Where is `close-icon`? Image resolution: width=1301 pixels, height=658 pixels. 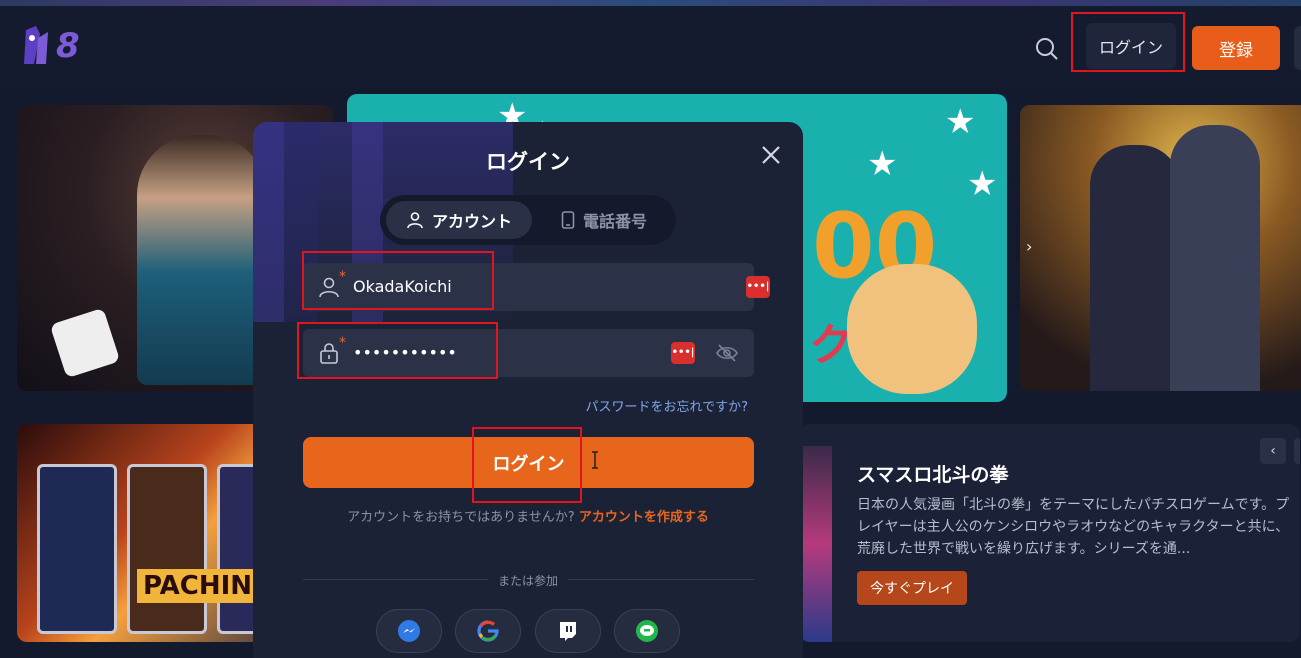 close-icon is located at coordinates (771, 155).